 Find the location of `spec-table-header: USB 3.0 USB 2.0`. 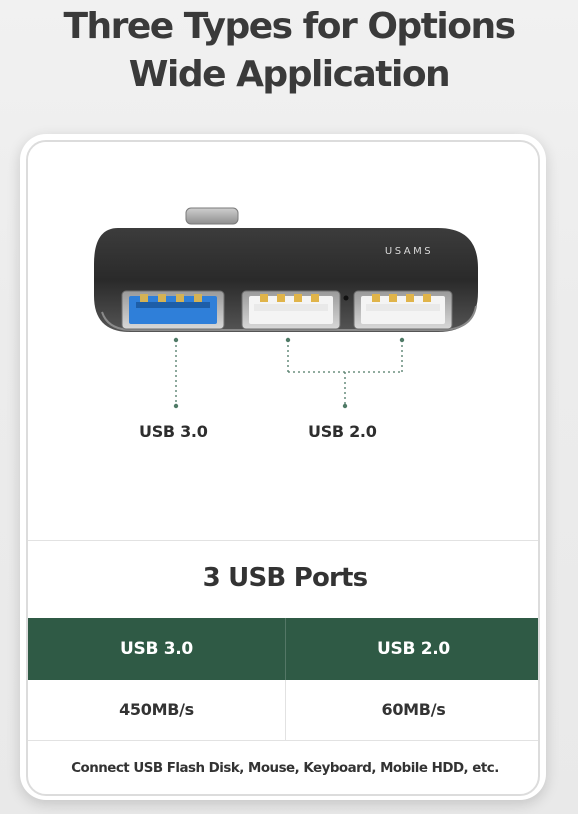

spec-table-header: USB 3.0 USB 2.0 is located at coordinates (283, 649).